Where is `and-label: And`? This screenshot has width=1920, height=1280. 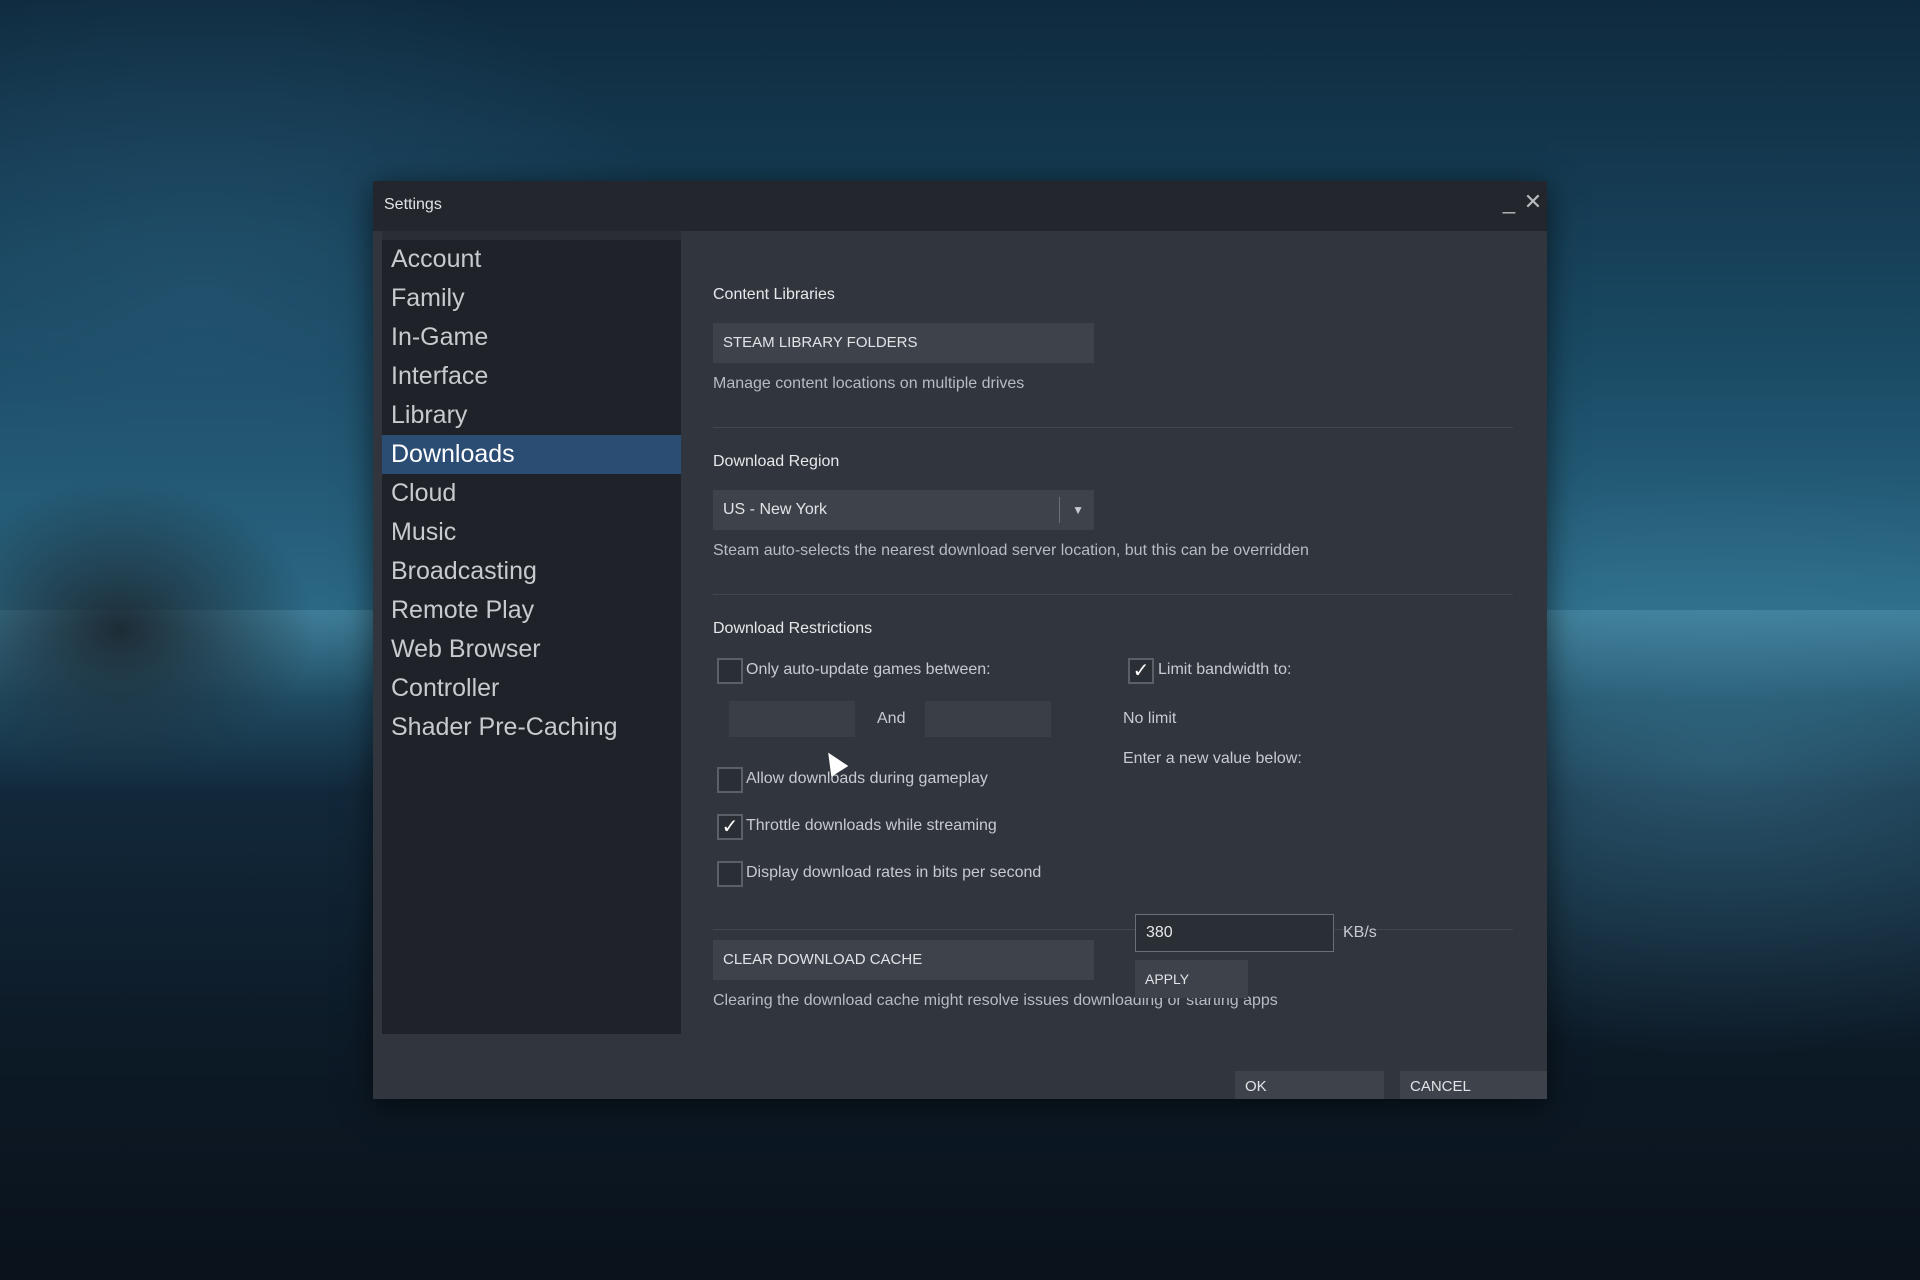 and-label: And is located at coordinates (891, 718).